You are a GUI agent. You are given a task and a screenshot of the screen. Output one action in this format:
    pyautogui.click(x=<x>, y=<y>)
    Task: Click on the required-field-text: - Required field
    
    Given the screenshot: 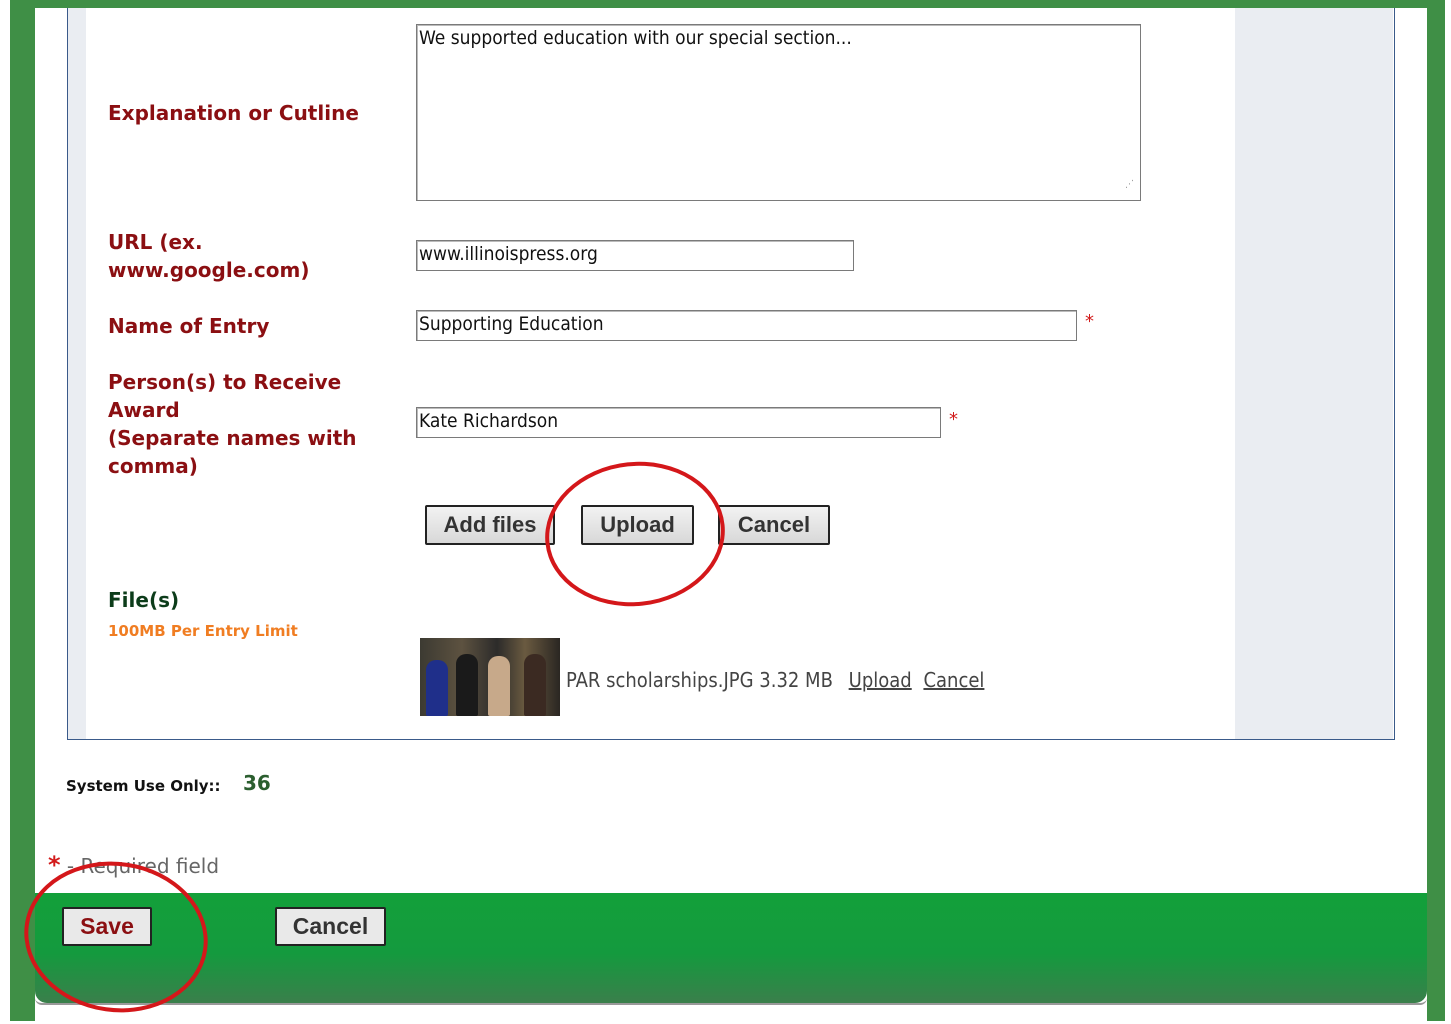 What is the action you would take?
    pyautogui.click(x=143, y=866)
    